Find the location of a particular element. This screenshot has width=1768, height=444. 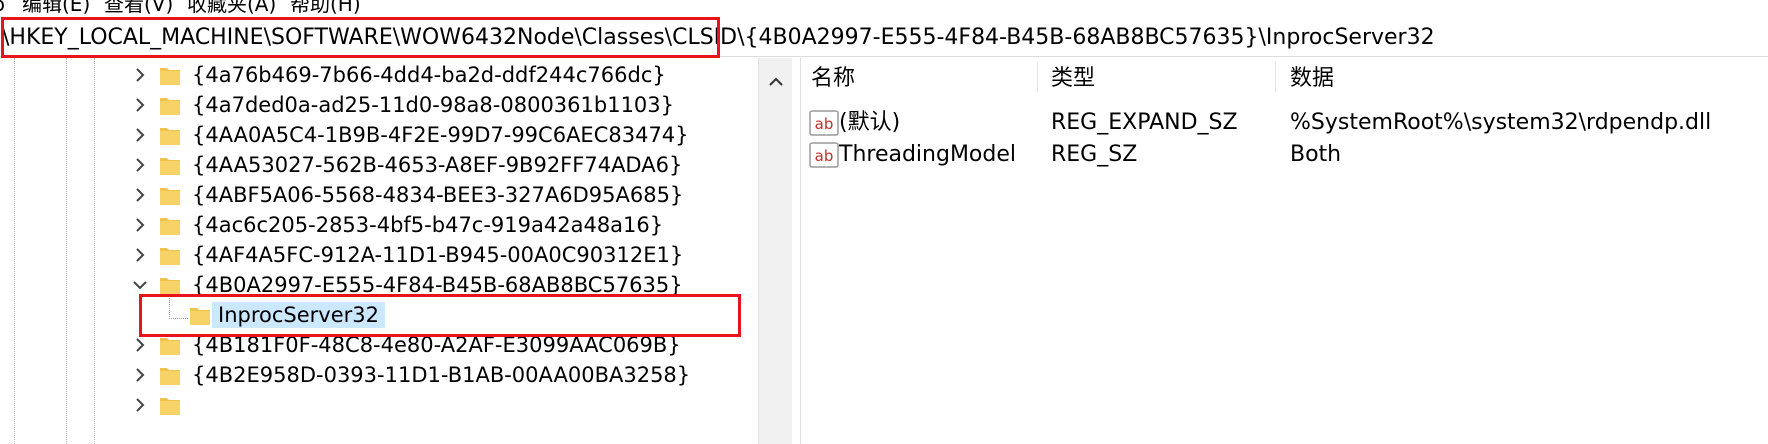

menu-help: 帮助(H) is located at coordinates (325, 8).